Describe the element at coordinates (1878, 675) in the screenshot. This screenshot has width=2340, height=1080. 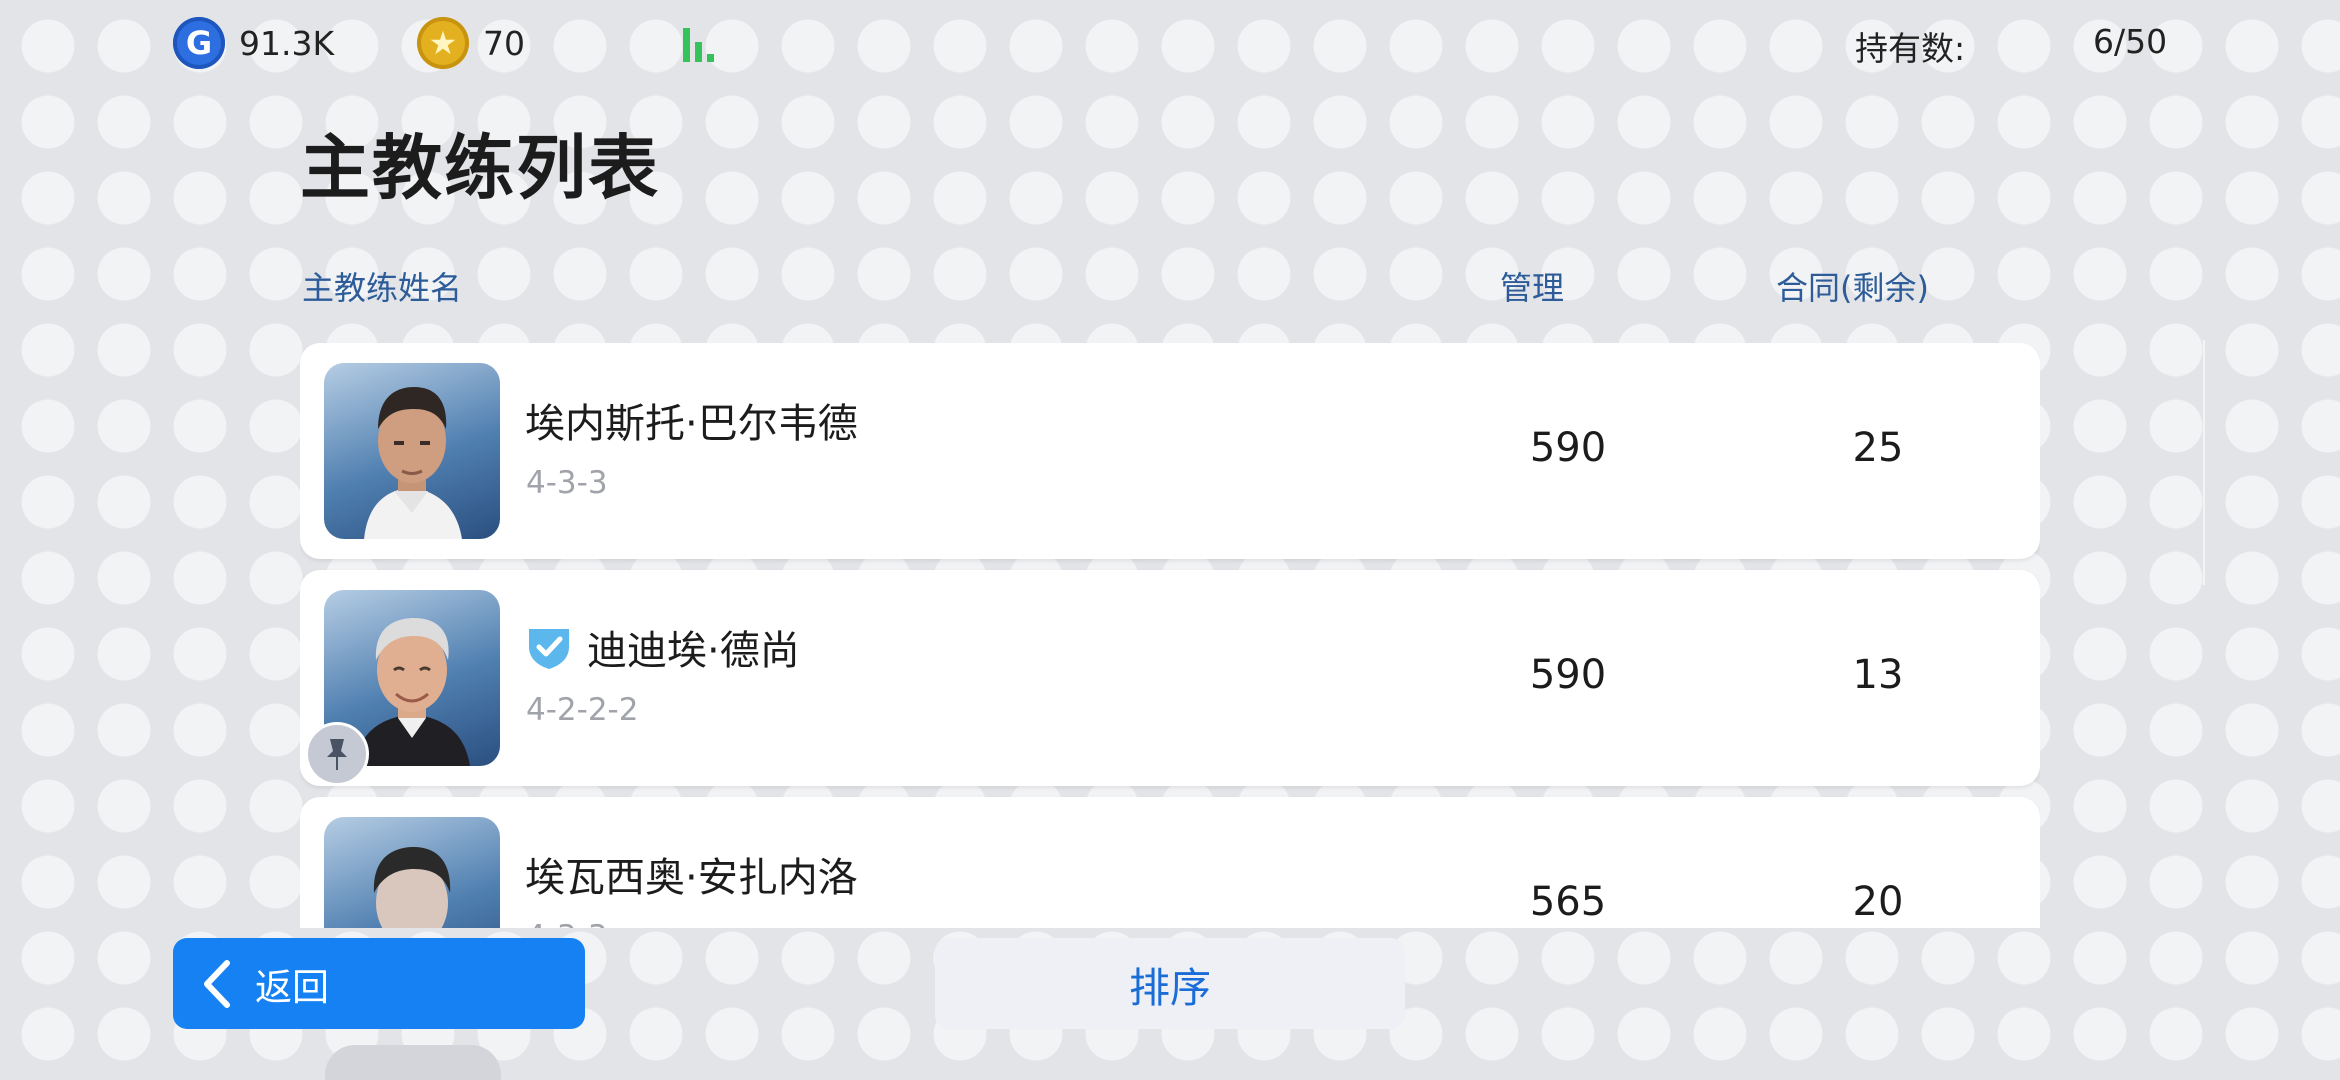
I see `contract-value: 13` at that location.